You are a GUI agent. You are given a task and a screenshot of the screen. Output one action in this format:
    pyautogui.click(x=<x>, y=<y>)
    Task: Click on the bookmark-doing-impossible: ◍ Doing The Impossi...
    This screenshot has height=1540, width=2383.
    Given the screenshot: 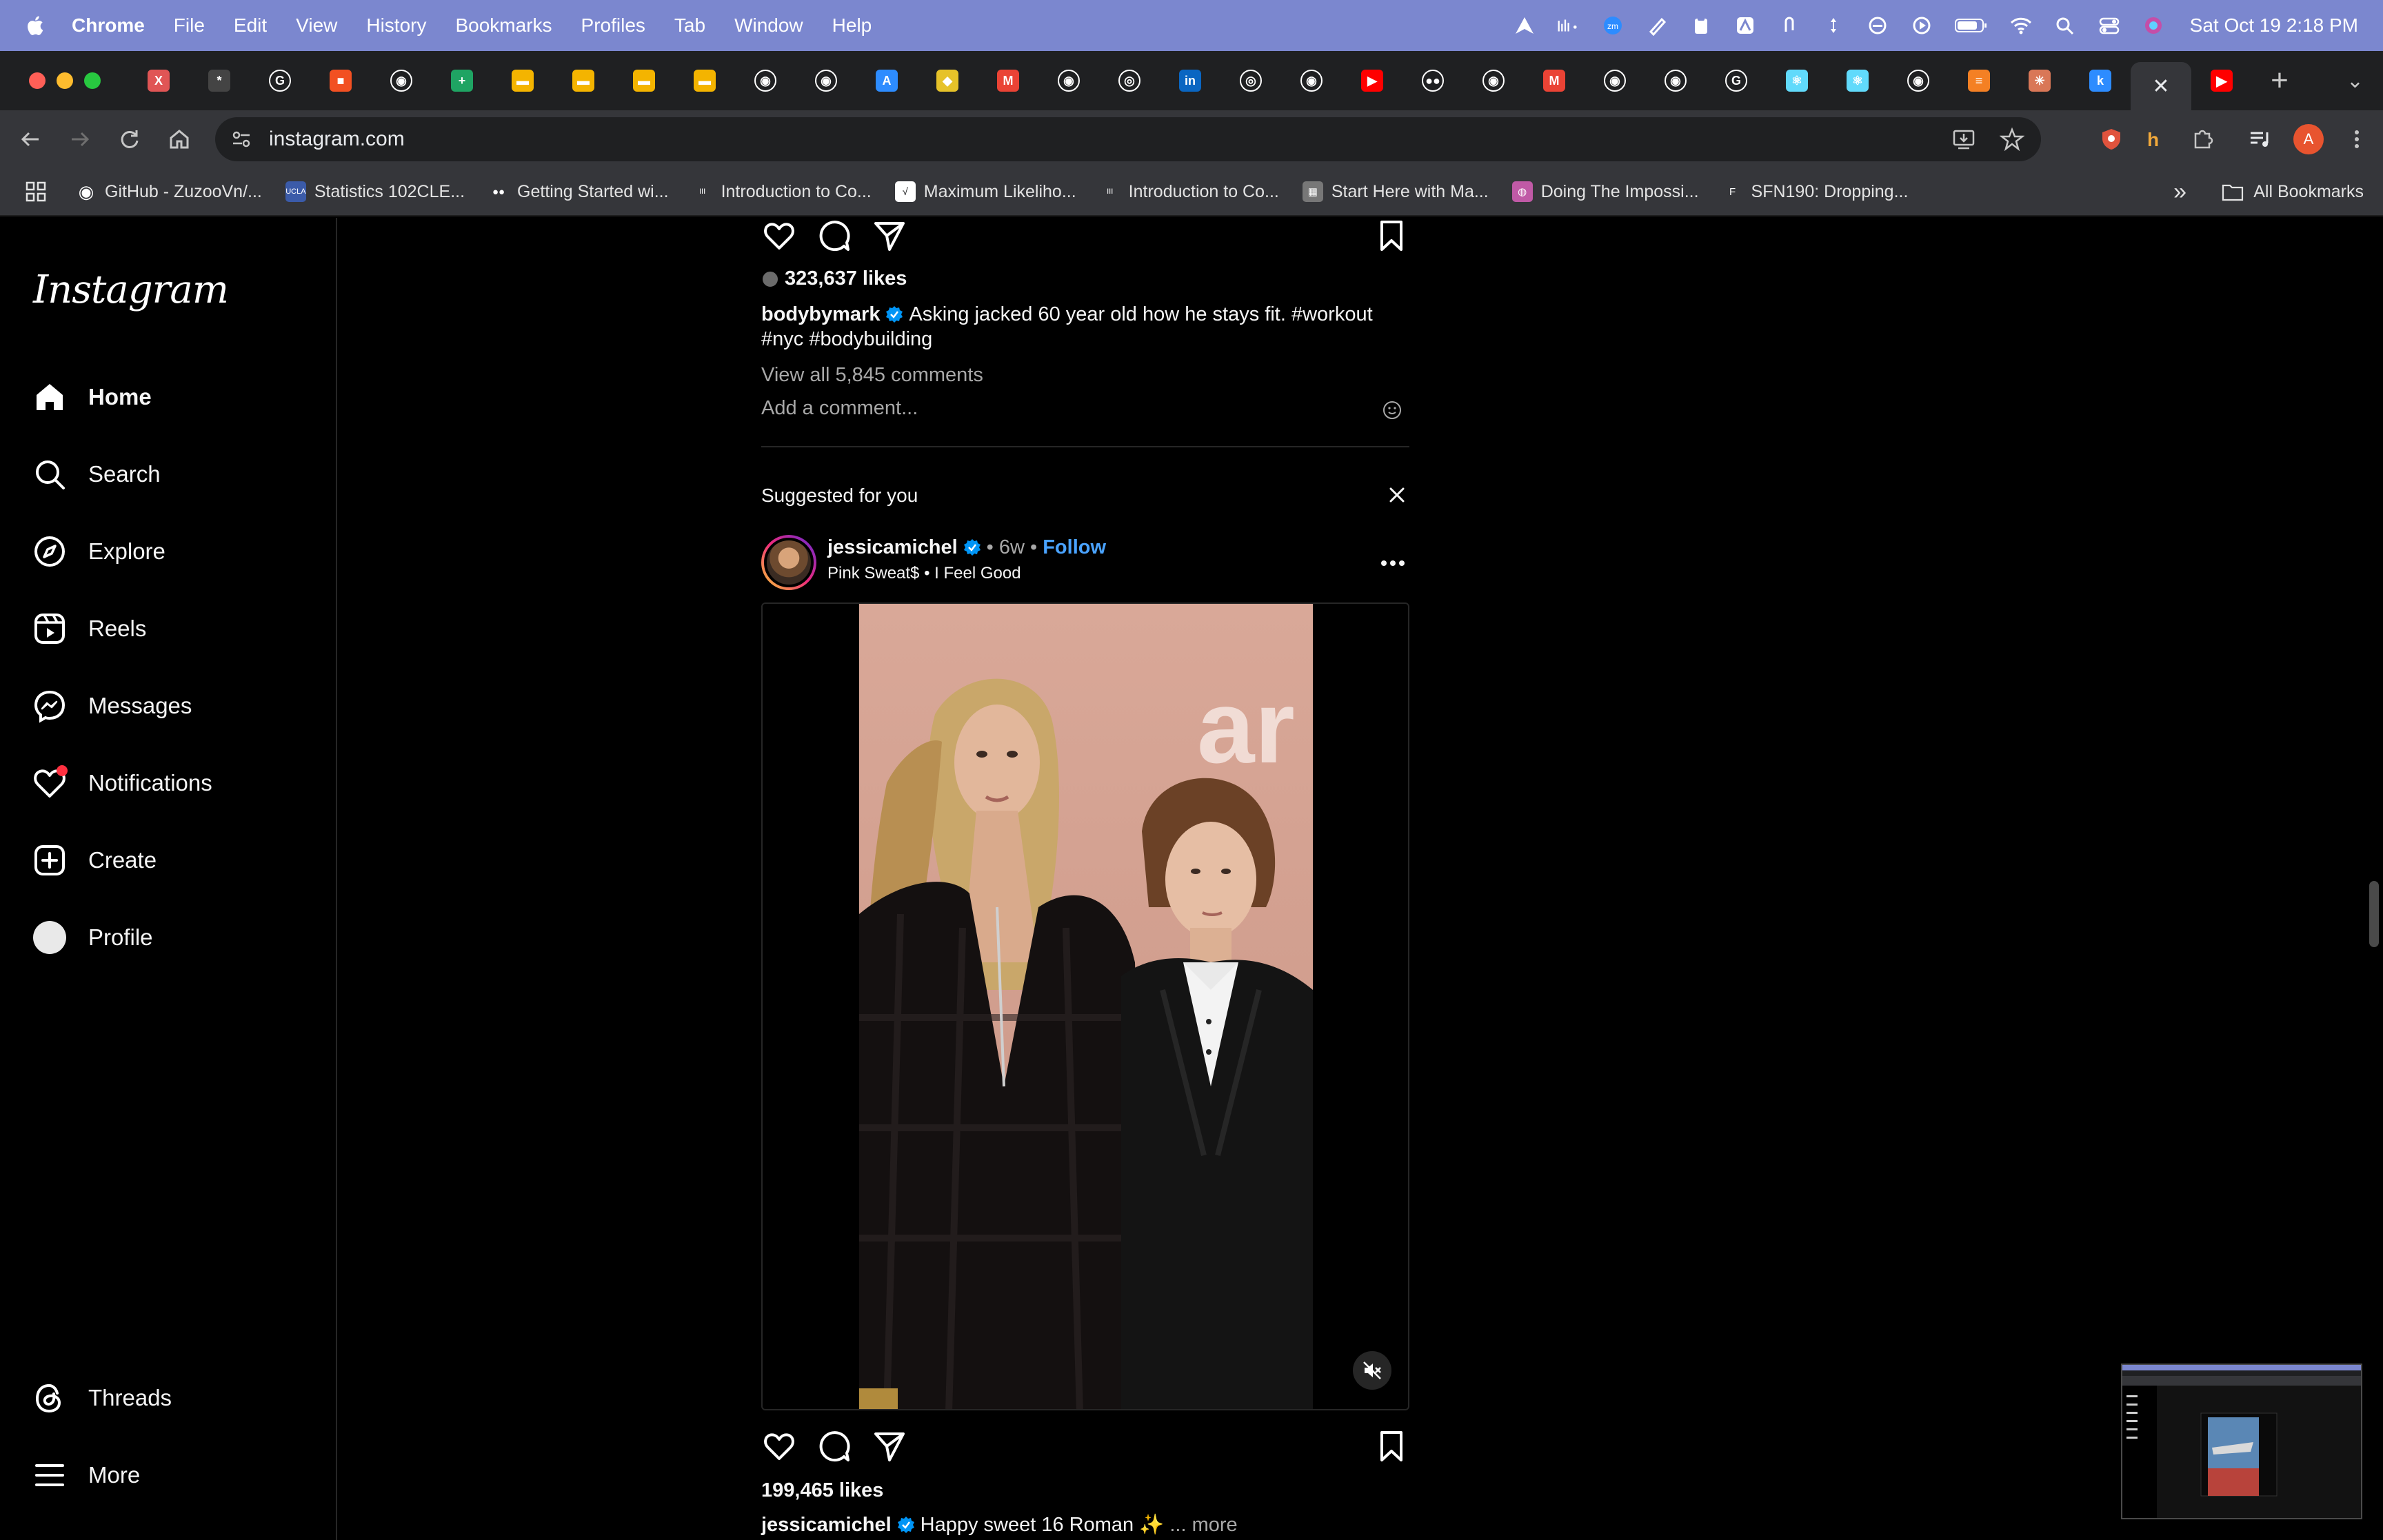 What is the action you would take?
    pyautogui.click(x=1605, y=192)
    